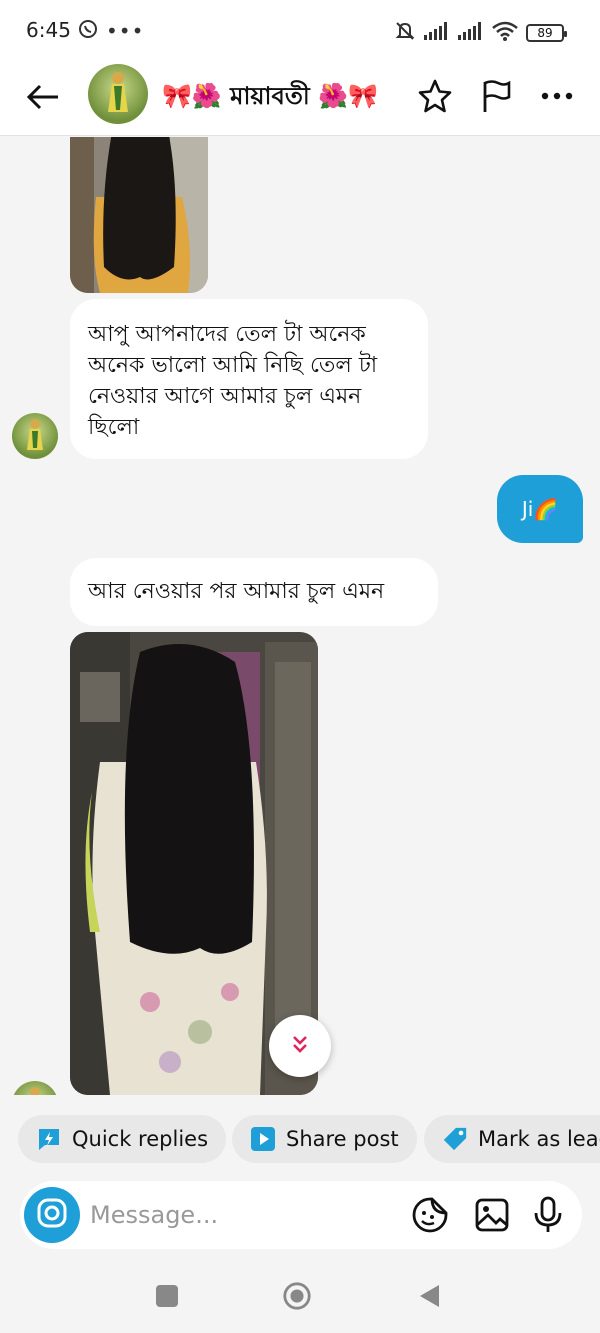 This screenshot has height=1333, width=600. I want to click on system-nav-bar, so click(300, 1294).